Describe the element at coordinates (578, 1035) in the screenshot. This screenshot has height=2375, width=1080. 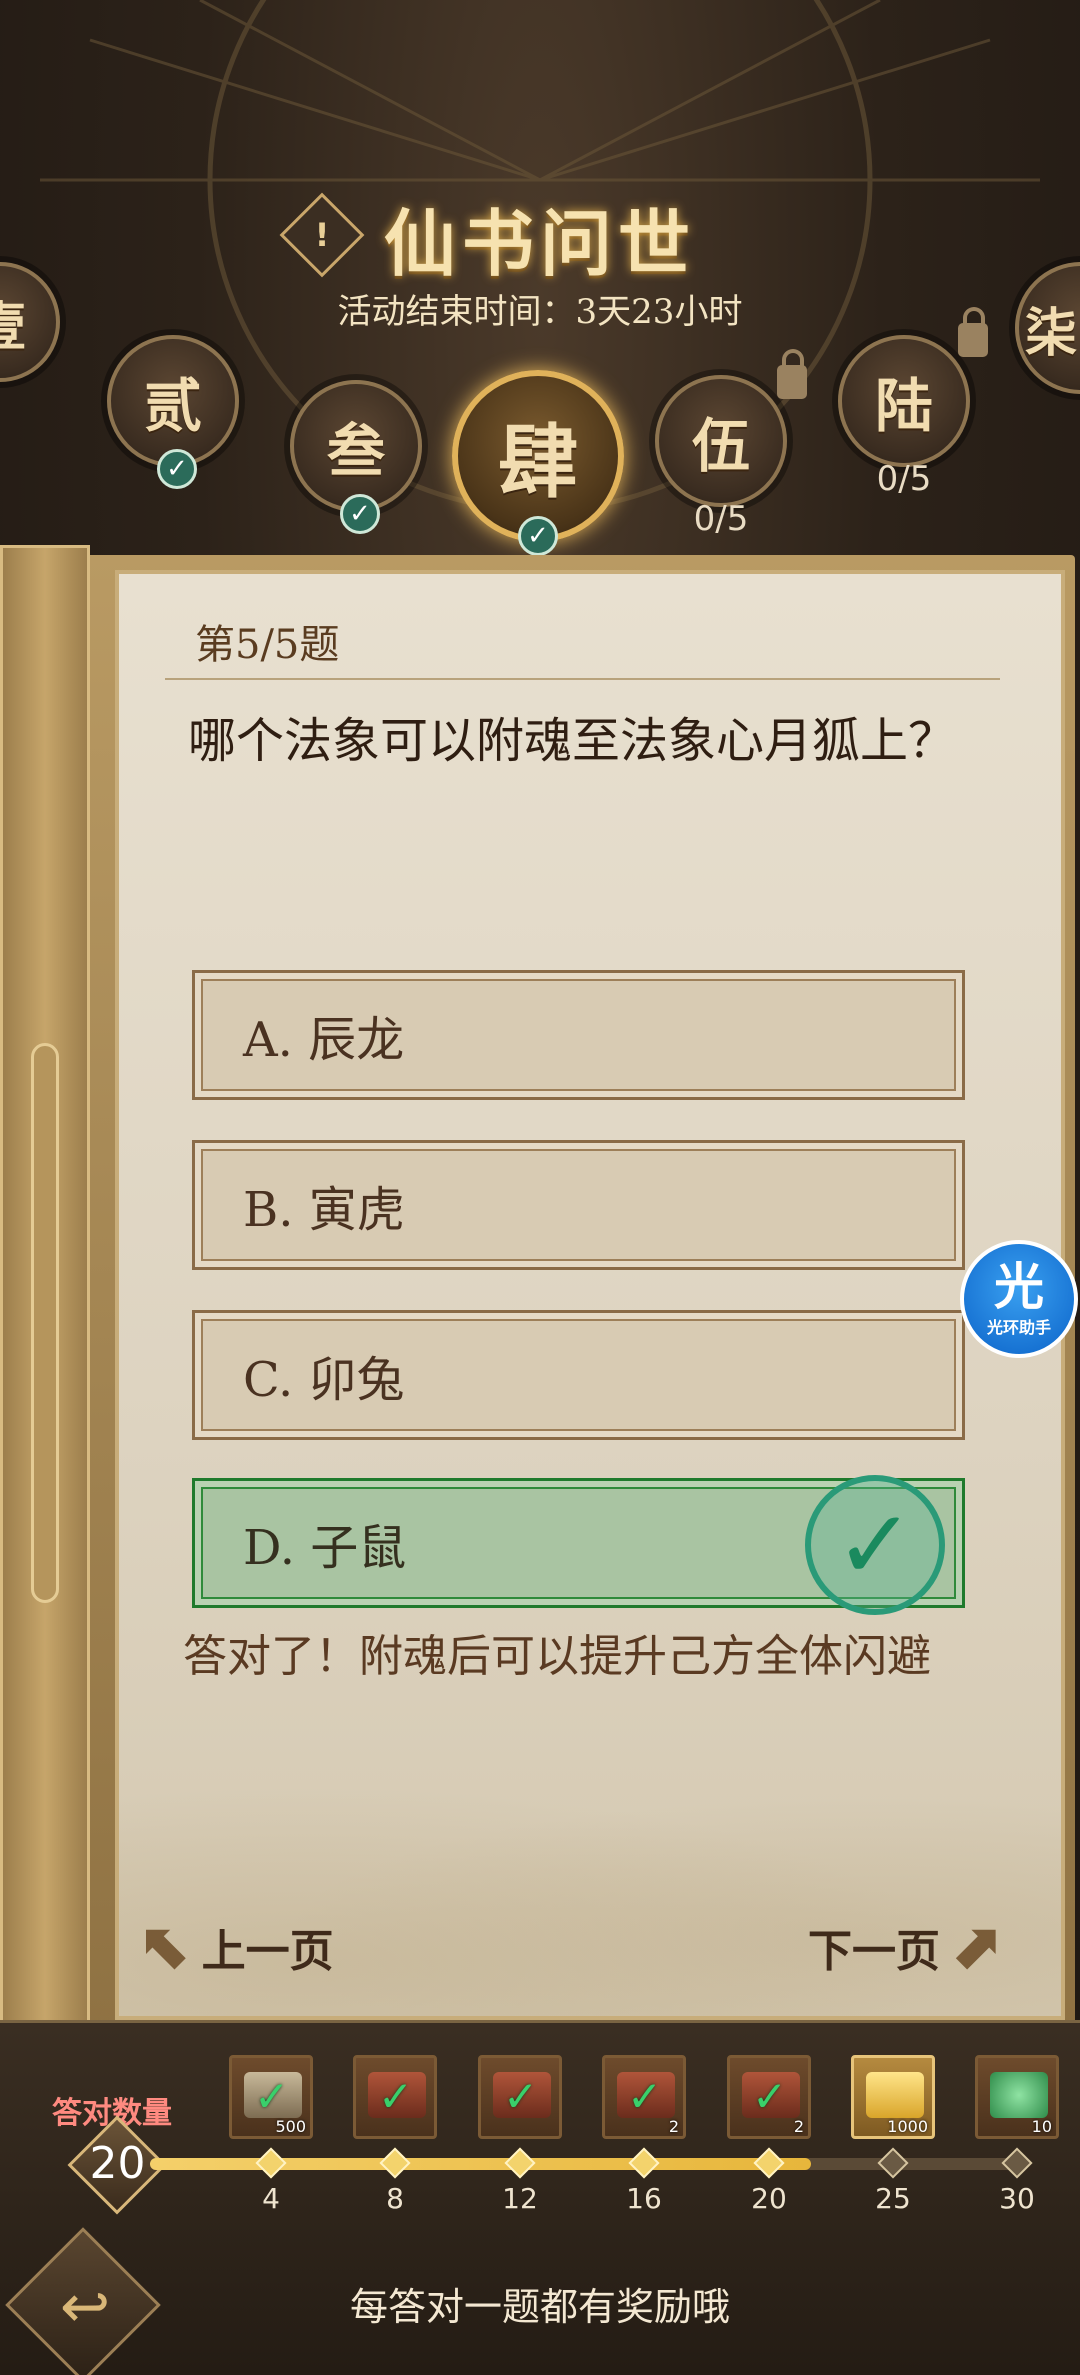
I see `option-a: A. 辰龙` at that location.